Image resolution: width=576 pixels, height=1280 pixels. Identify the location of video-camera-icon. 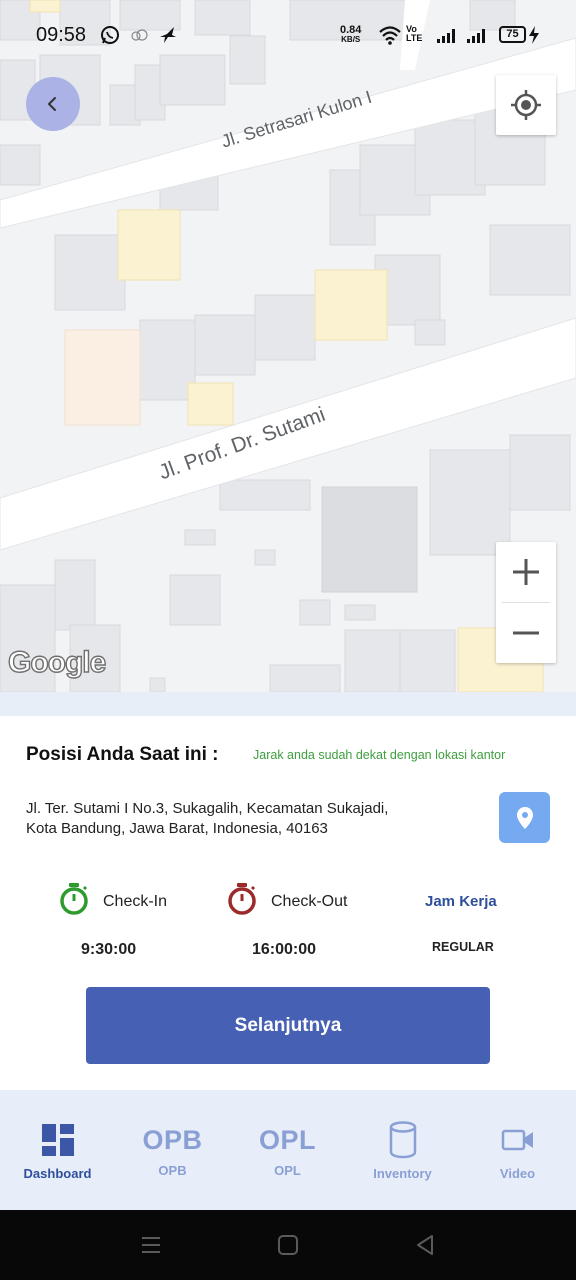
(517, 1140).